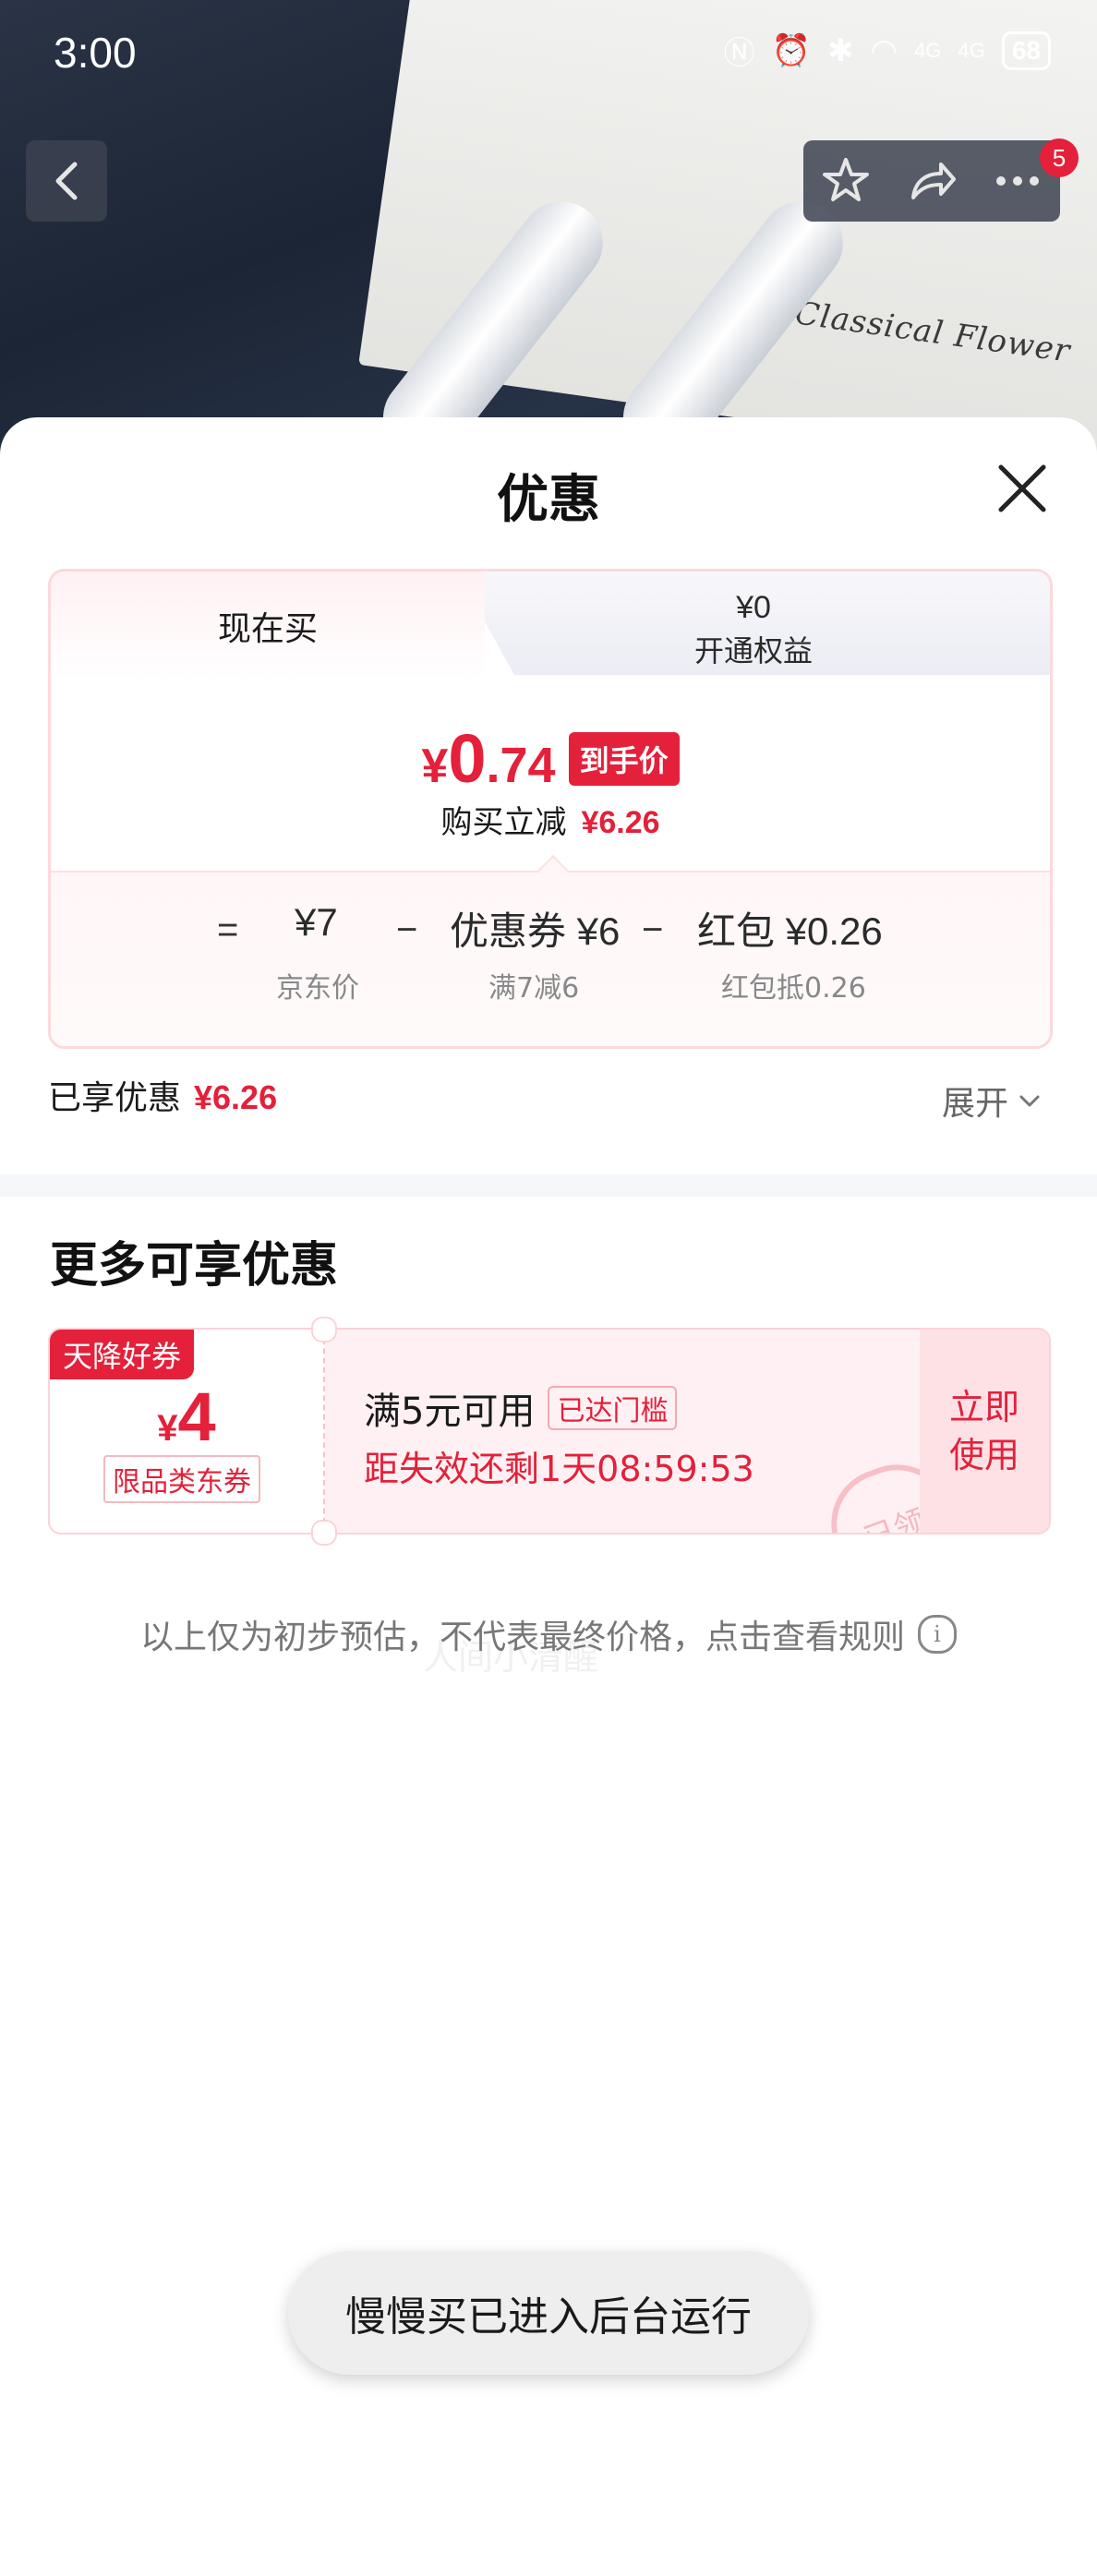 The width and height of the screenshot is (1097, 2576). I want to click on tab-member-label: 开通权益, so click(753, 650).